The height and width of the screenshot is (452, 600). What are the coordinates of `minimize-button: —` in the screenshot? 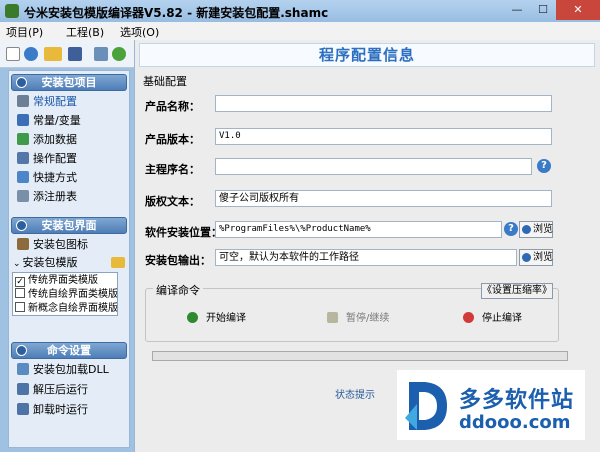 It's located at (517, 10).